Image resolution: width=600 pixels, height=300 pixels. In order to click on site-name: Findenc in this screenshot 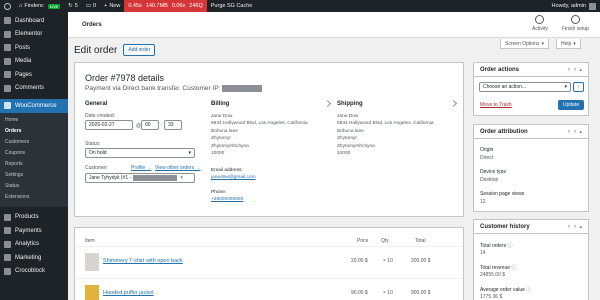, I will do `click(34, 6)`.